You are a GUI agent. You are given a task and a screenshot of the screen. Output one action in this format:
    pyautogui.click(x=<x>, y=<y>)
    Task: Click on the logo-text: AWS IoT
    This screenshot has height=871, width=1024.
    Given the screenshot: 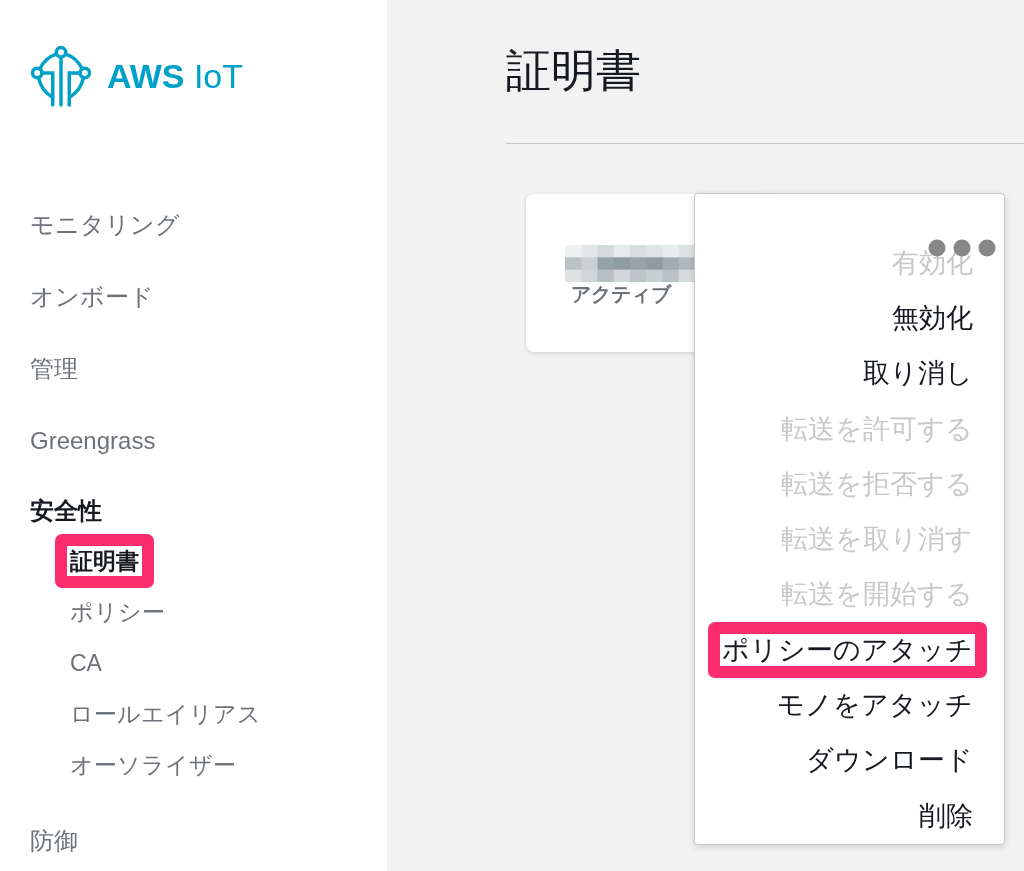 What is the action you would take?
    pyautogui.click(x=175, y=76)
    